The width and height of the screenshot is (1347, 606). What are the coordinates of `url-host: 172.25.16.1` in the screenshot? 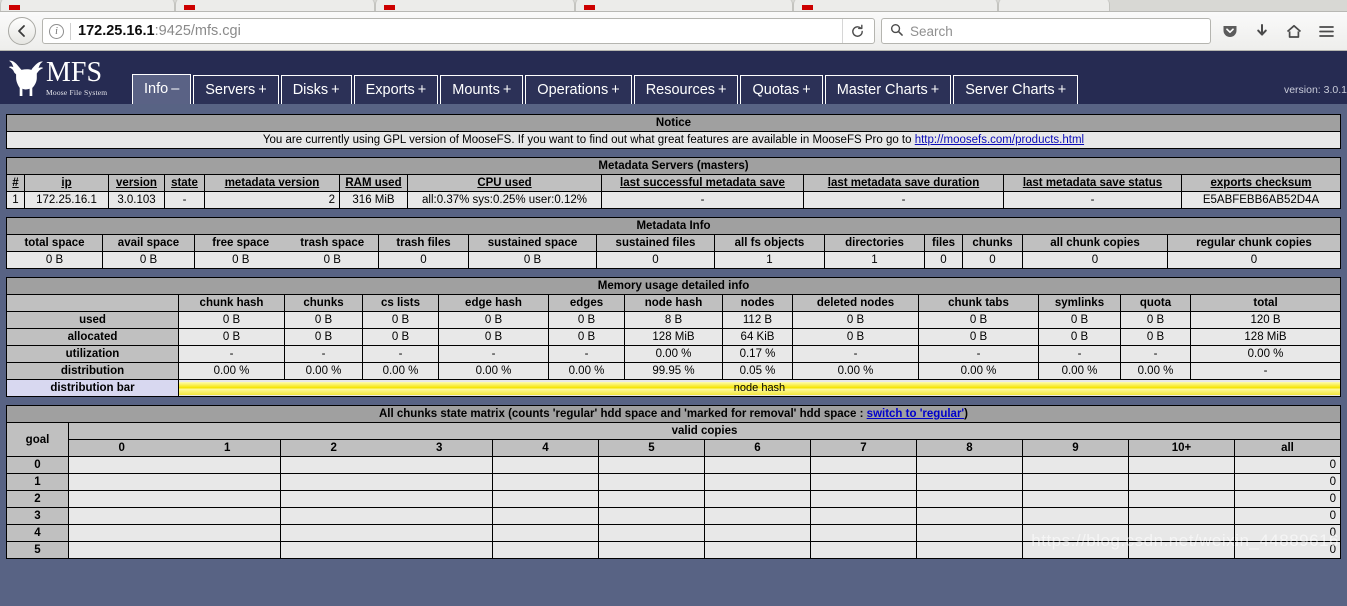 It's located at (116, 31).